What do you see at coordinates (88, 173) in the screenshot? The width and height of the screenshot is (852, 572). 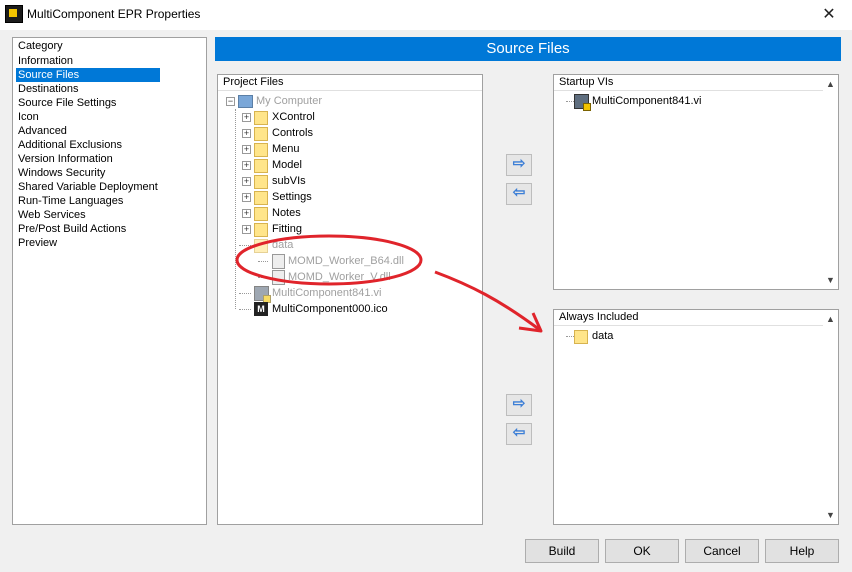 I see `category-item-windows-security: Windows Security` at bounding box center [88, 173].